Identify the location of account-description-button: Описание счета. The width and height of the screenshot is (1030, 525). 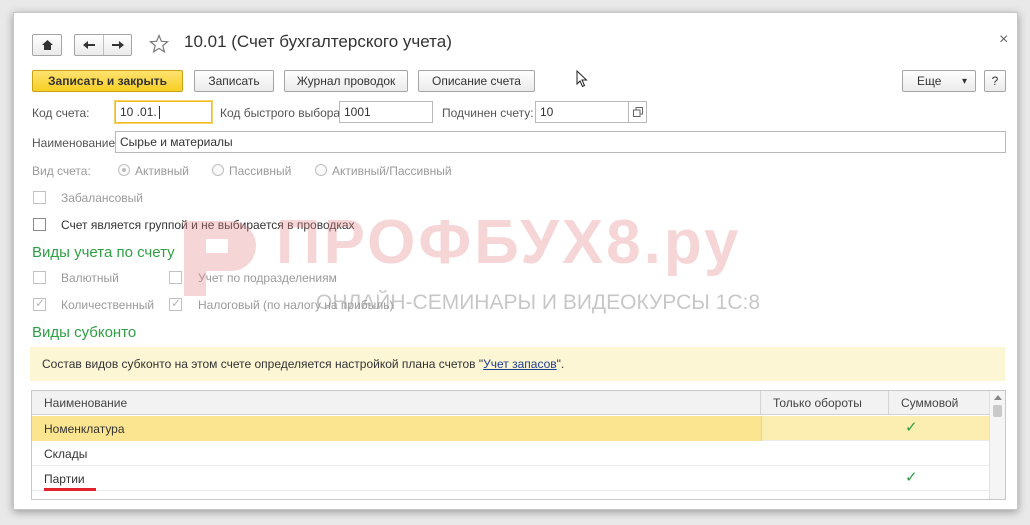
(476, 81).